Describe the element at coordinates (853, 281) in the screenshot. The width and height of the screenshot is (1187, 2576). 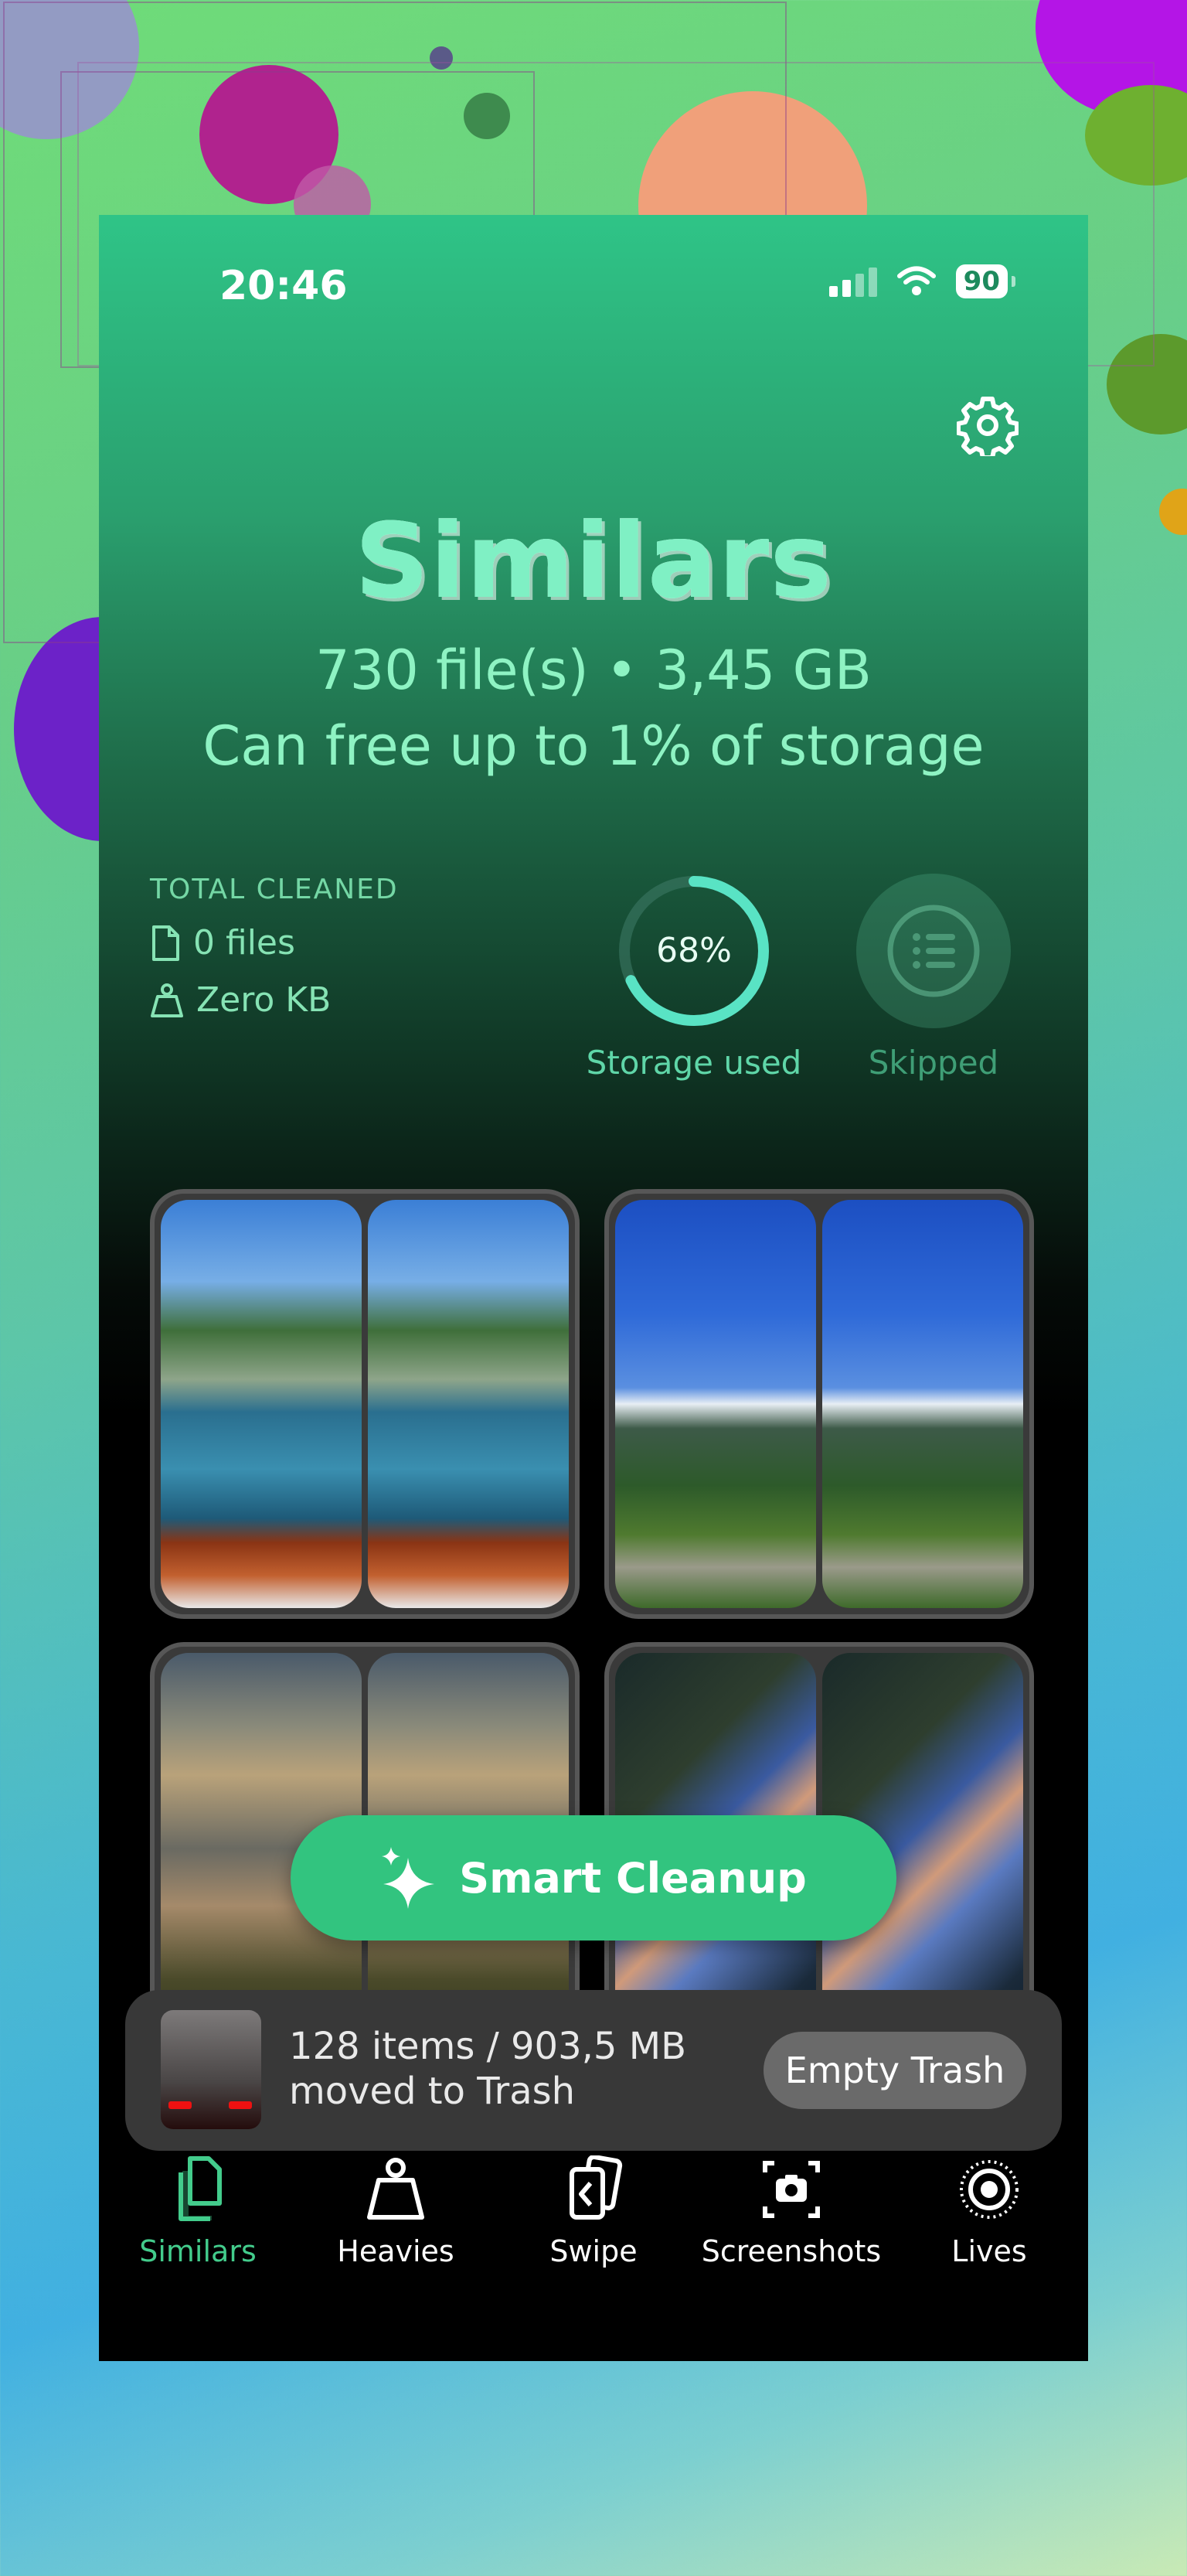
I see `signal-icon` at that location.